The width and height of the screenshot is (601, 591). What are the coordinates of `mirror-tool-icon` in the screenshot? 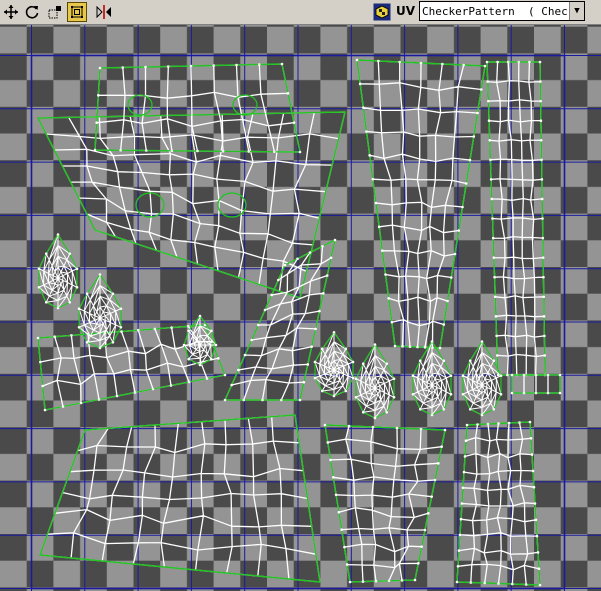 It's located at (104, 12).